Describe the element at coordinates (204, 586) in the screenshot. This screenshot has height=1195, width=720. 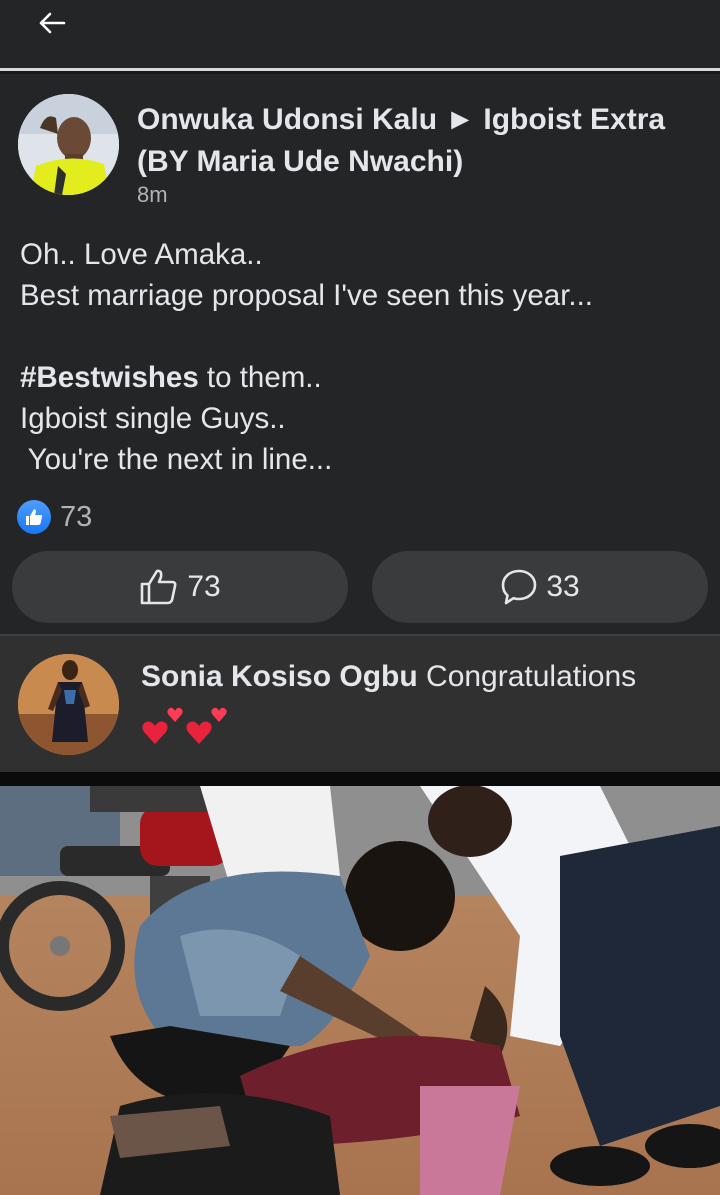
I see `like-count: 73` at that location.